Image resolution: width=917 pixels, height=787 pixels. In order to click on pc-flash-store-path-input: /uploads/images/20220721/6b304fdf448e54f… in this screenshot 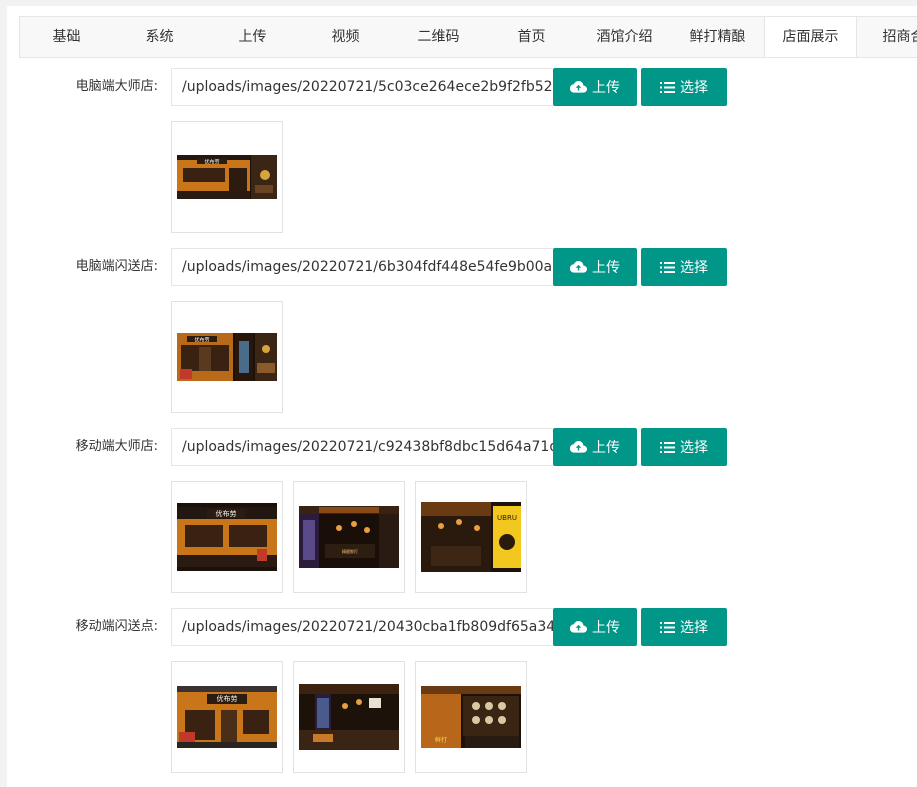, I will do `click(362, 267)`.